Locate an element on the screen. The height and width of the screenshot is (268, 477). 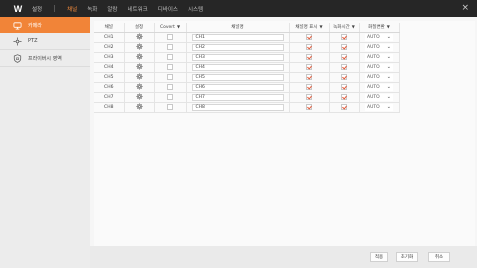
channel-cell: CH3 is located at coordinates (109, 57).